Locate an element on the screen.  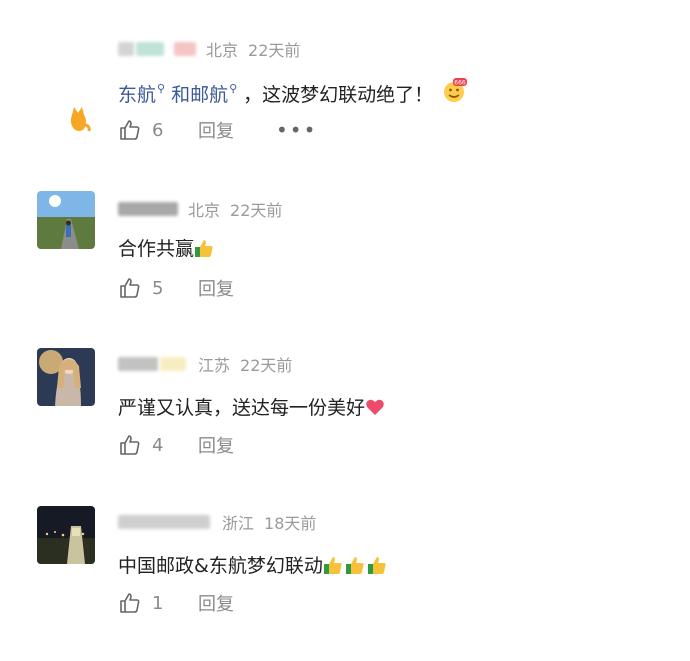
comment-actions: 1 回复 is located at coordinates (197, 603).